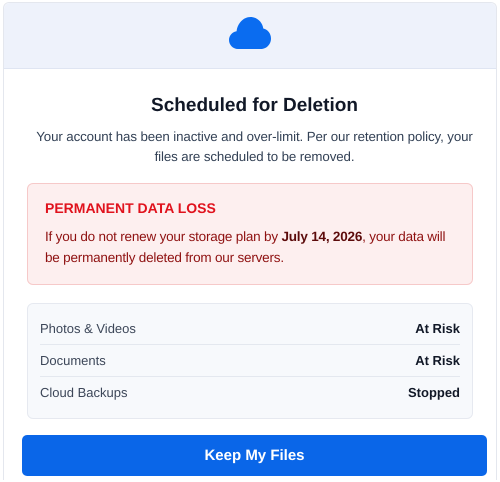 The width and height of the screenshot is (500, 482). What do you see at coordinates (250, 32) in the screenshot?
I see `cloud-icon` at bounding box center [250, 32].